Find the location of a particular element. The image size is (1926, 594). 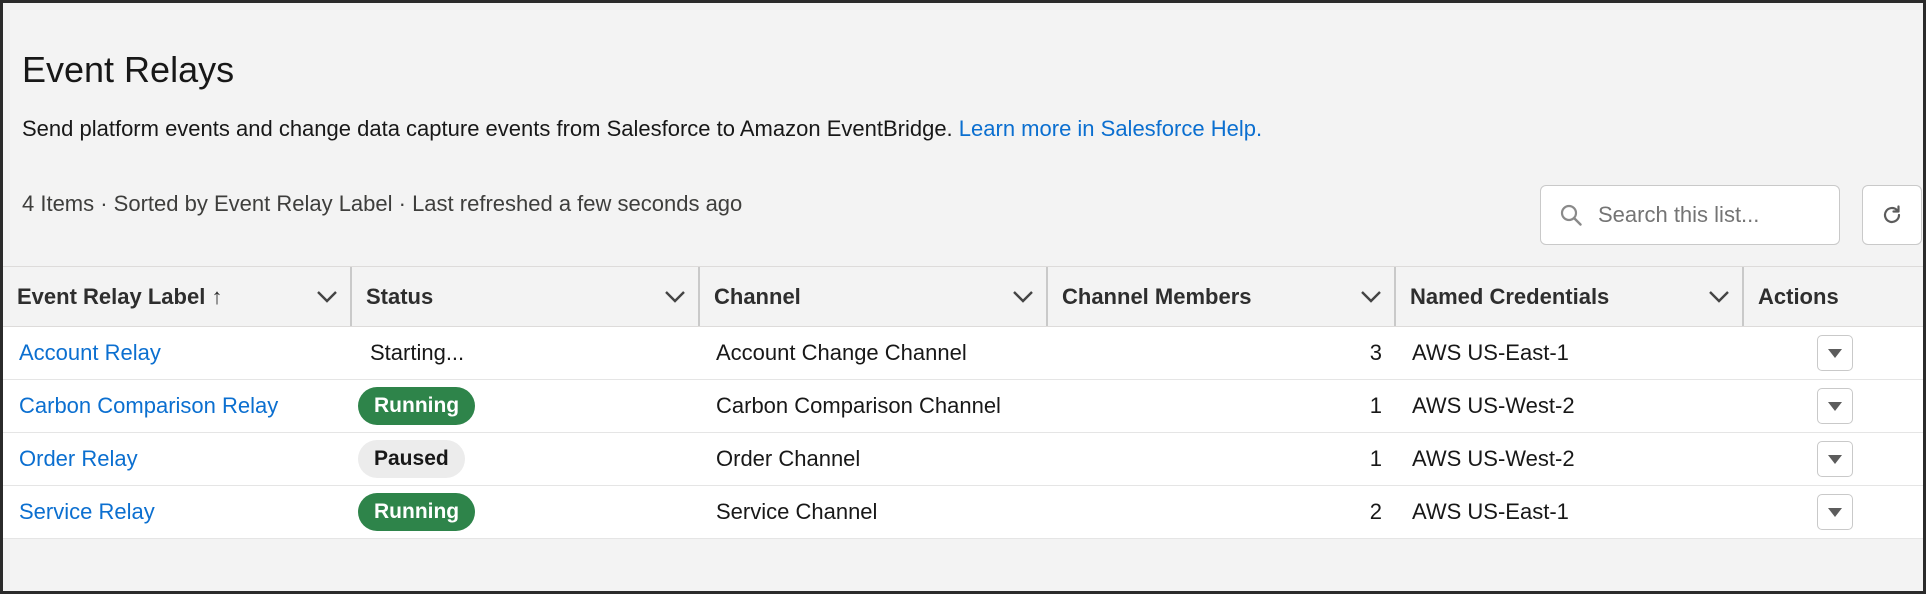

status-badge: Paused is located at coordinates (411, 459).